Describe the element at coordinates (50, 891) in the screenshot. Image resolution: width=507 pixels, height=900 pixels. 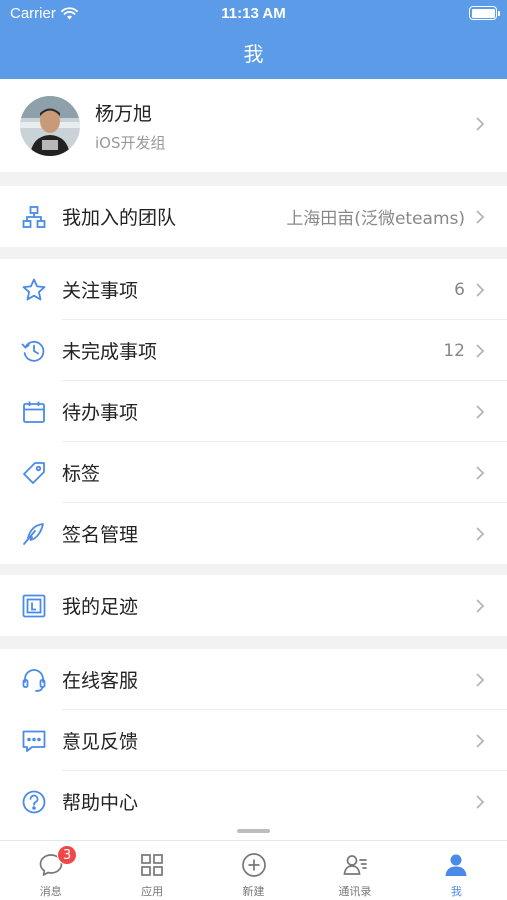
I see `tab-label: 消息` at that location.